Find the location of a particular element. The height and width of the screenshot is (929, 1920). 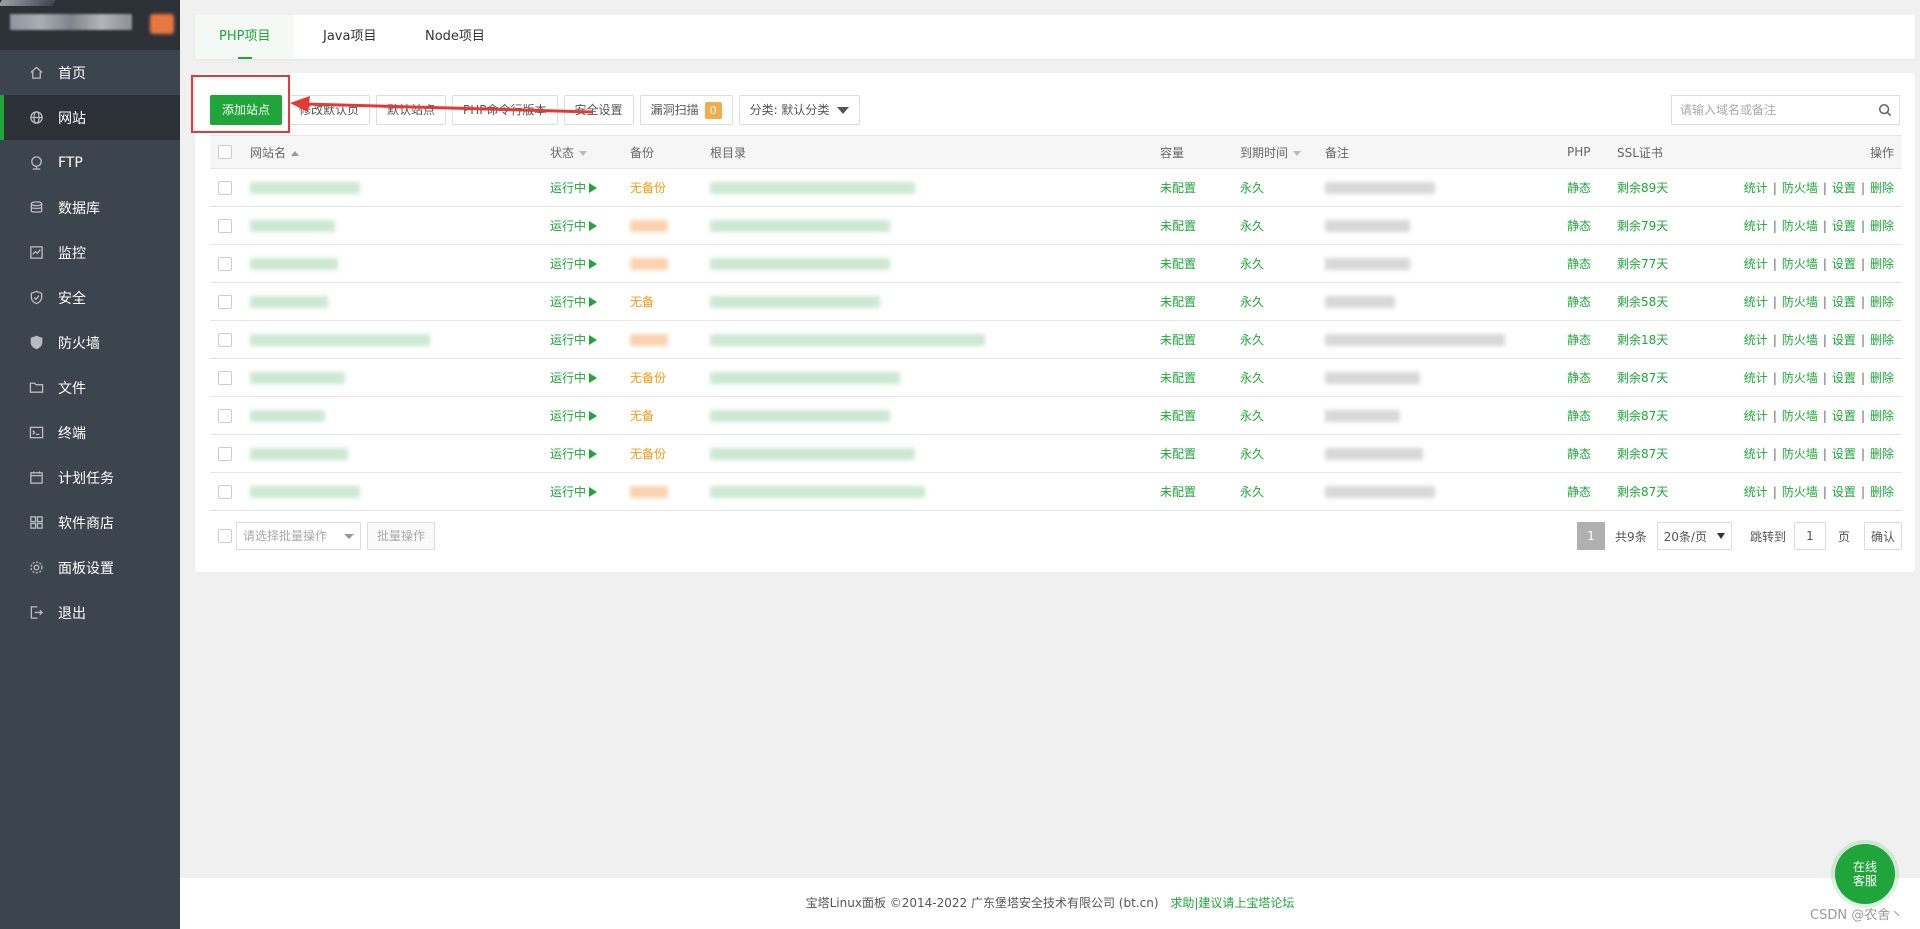

jump-confirm-button: 确认 is located at coordinates (1882, 536).